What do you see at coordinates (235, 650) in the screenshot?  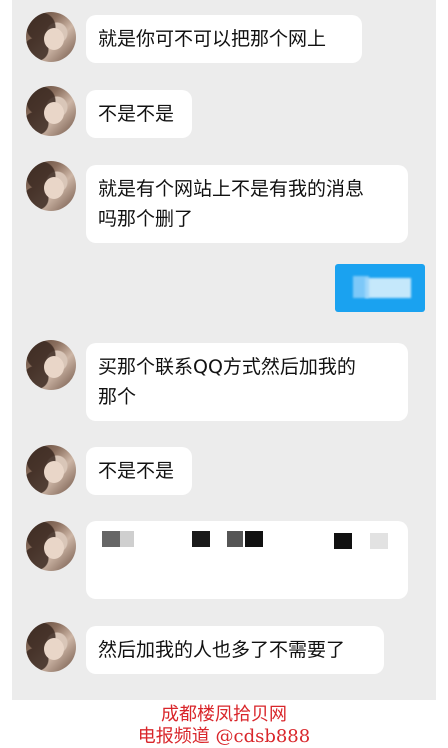 I see `received-message-bubble: 然后加我的人也多了不需要了` at bounding box center [235, 650].